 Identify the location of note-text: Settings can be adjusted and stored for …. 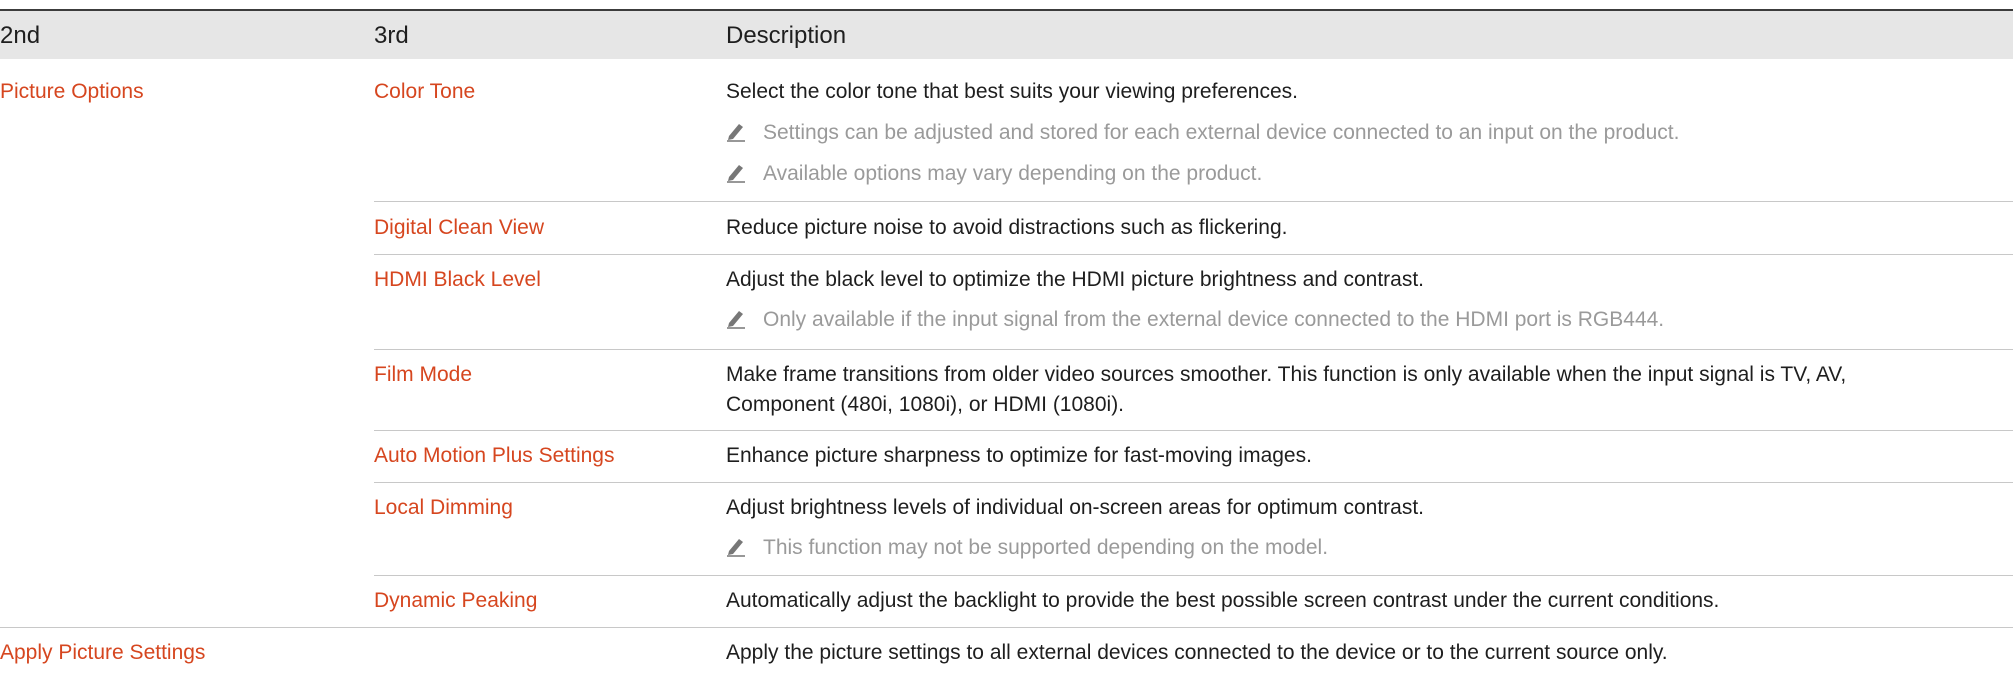
(1221, 132).